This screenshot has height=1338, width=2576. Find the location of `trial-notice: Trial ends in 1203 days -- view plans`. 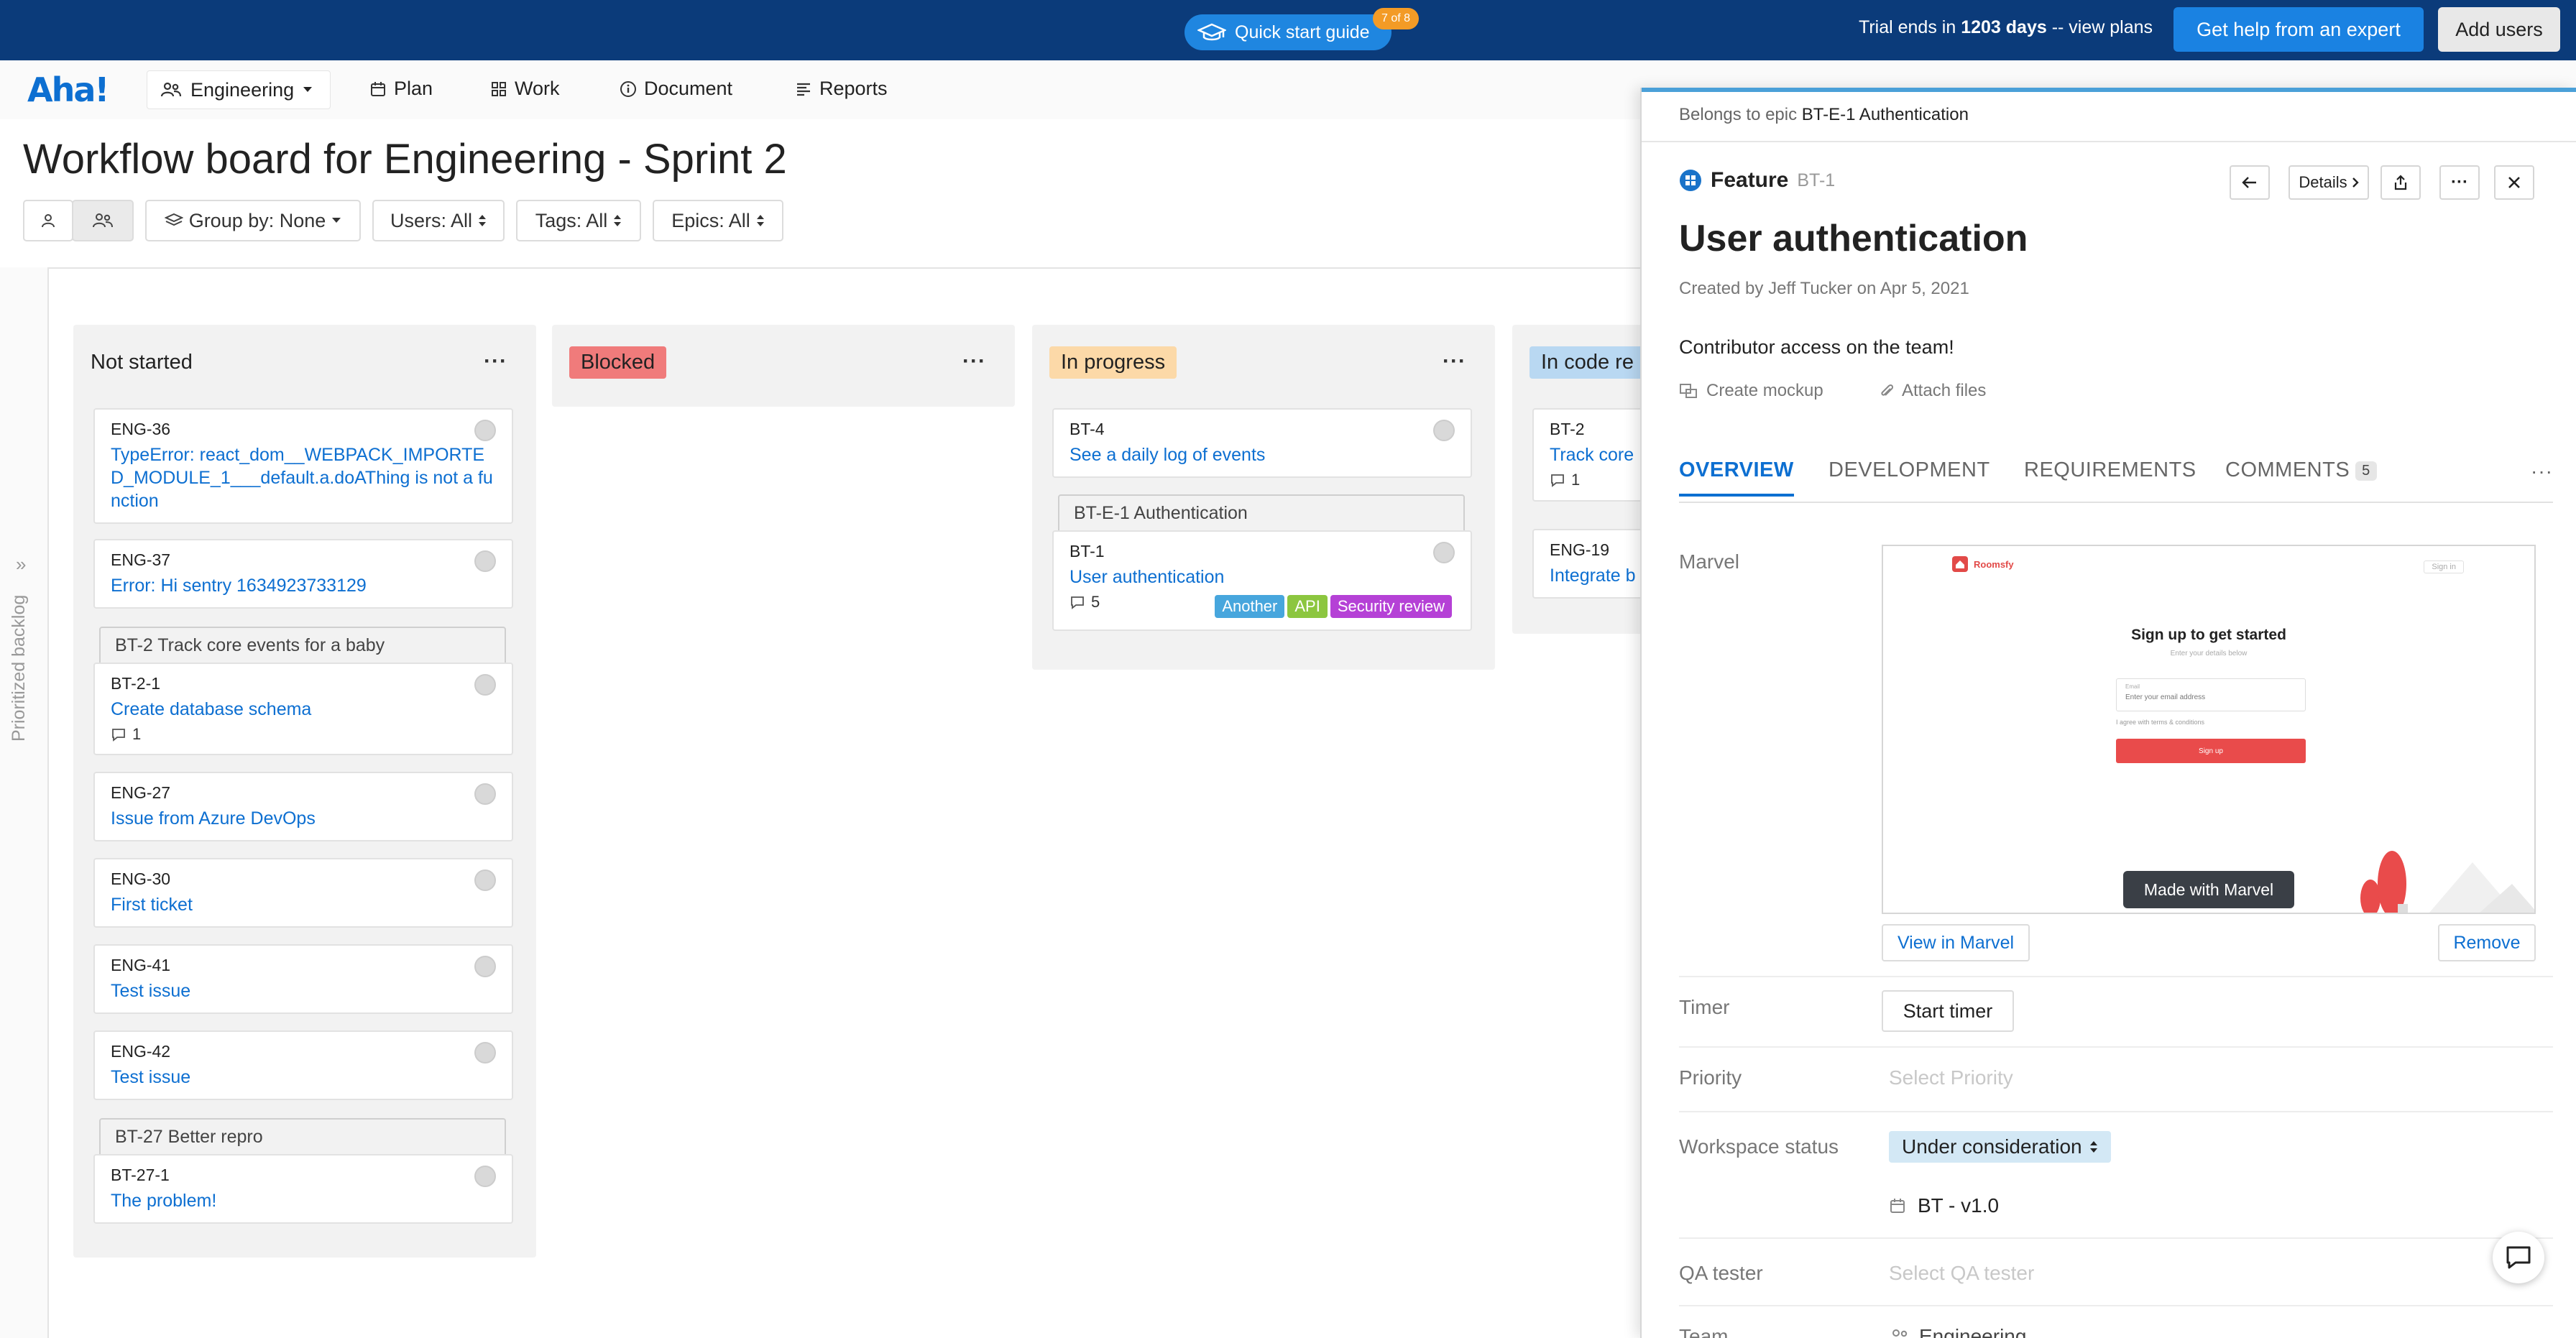

trial-notice: Trial ends in 1203 days -- view plans is located at coordinates (2006, 27).